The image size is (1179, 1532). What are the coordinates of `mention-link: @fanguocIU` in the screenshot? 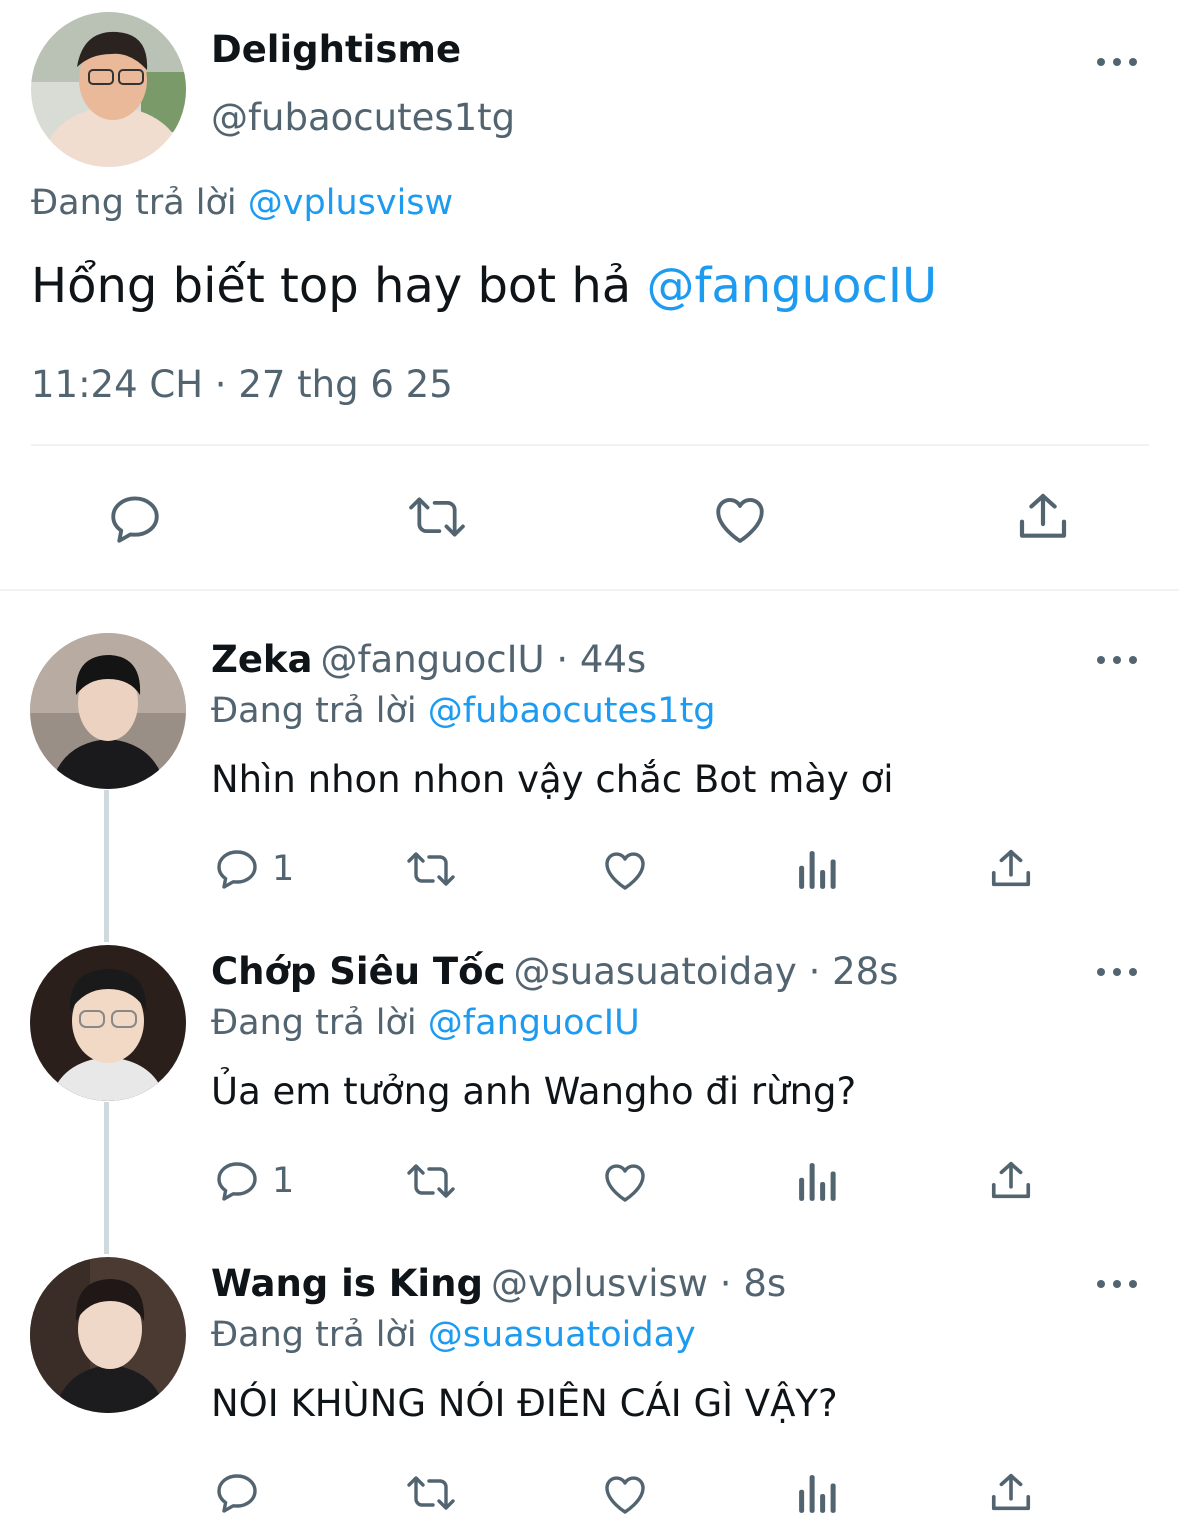 It's located at (791, 286).